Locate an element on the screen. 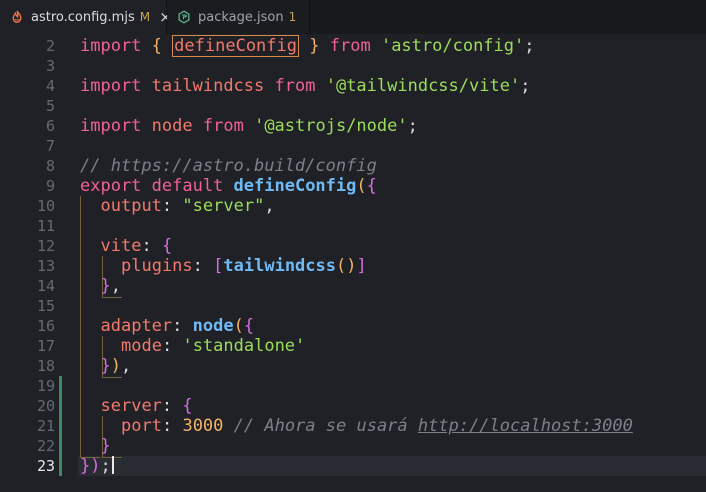 This screenshot has width=706, height=492. call-parentheses-token: () is located at coordinates (346, 266).